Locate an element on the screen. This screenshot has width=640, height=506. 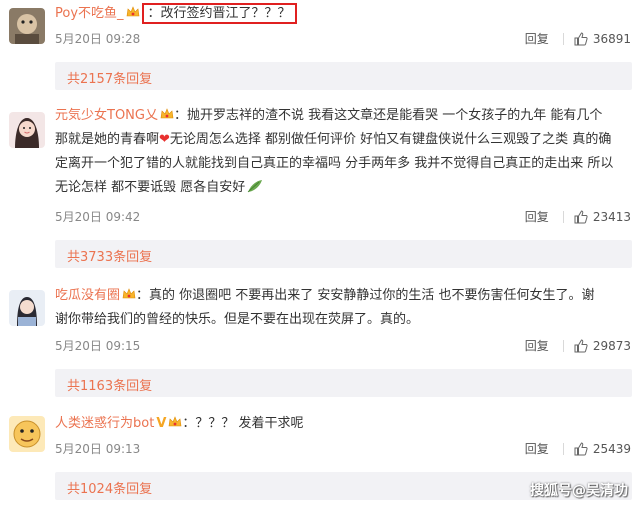
comment-text-line: 真的 你退圈吧 不要再出来了 安安静静过你的生活 也不要伤害任何女生了。谢 is located at coordinates (372, 295).